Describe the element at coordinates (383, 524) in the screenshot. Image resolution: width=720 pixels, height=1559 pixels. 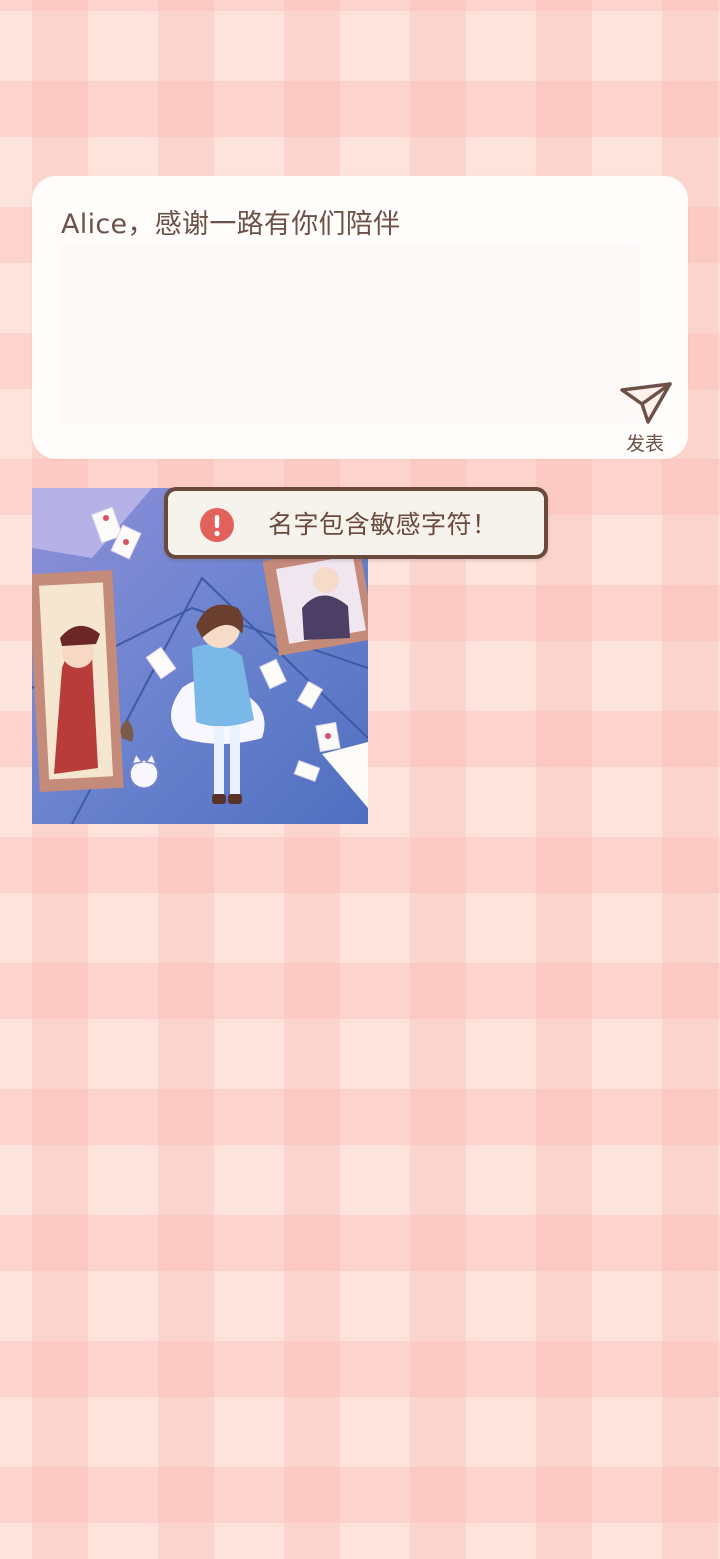
I see `toast-message: 名字包含敏感字符！` at that location.